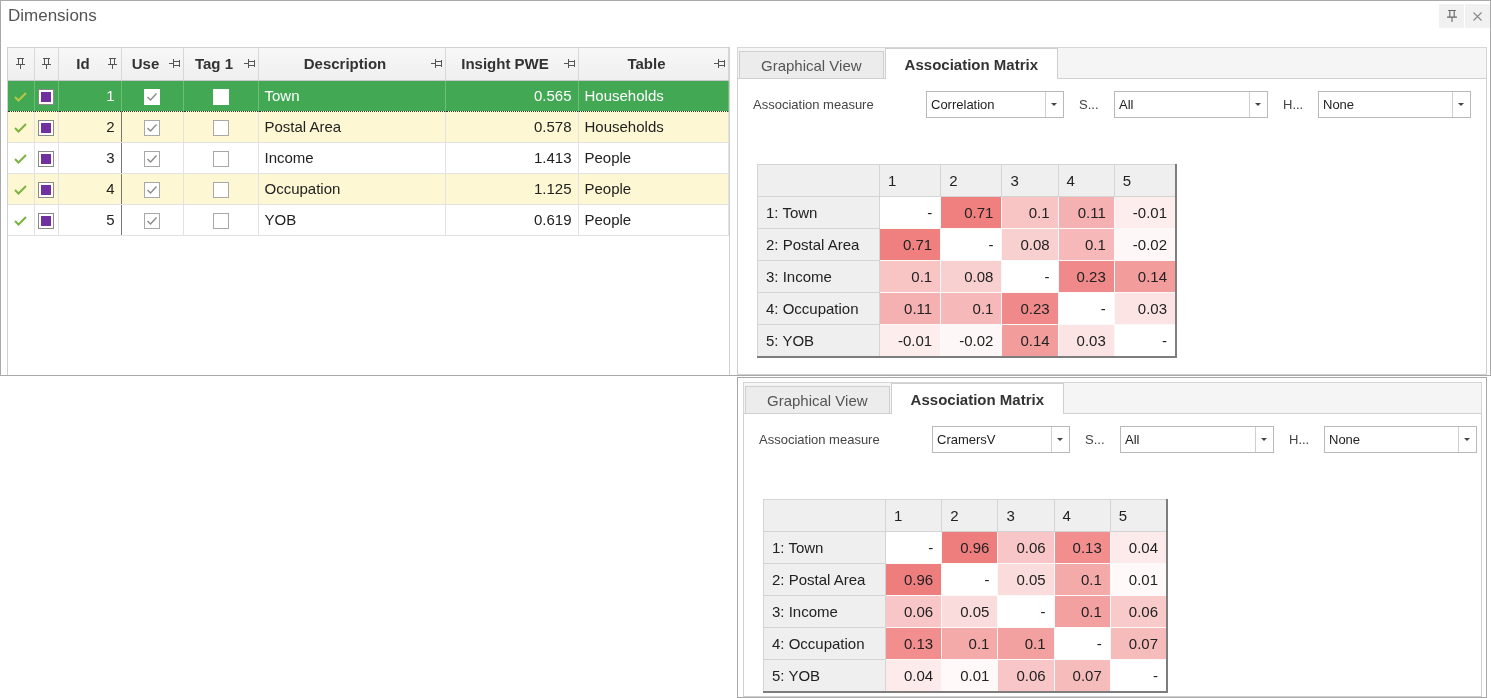 Image resolution: width=1491 pixels, height=698 pixels. I want to click on table-cell: Town, so click(351, 95).